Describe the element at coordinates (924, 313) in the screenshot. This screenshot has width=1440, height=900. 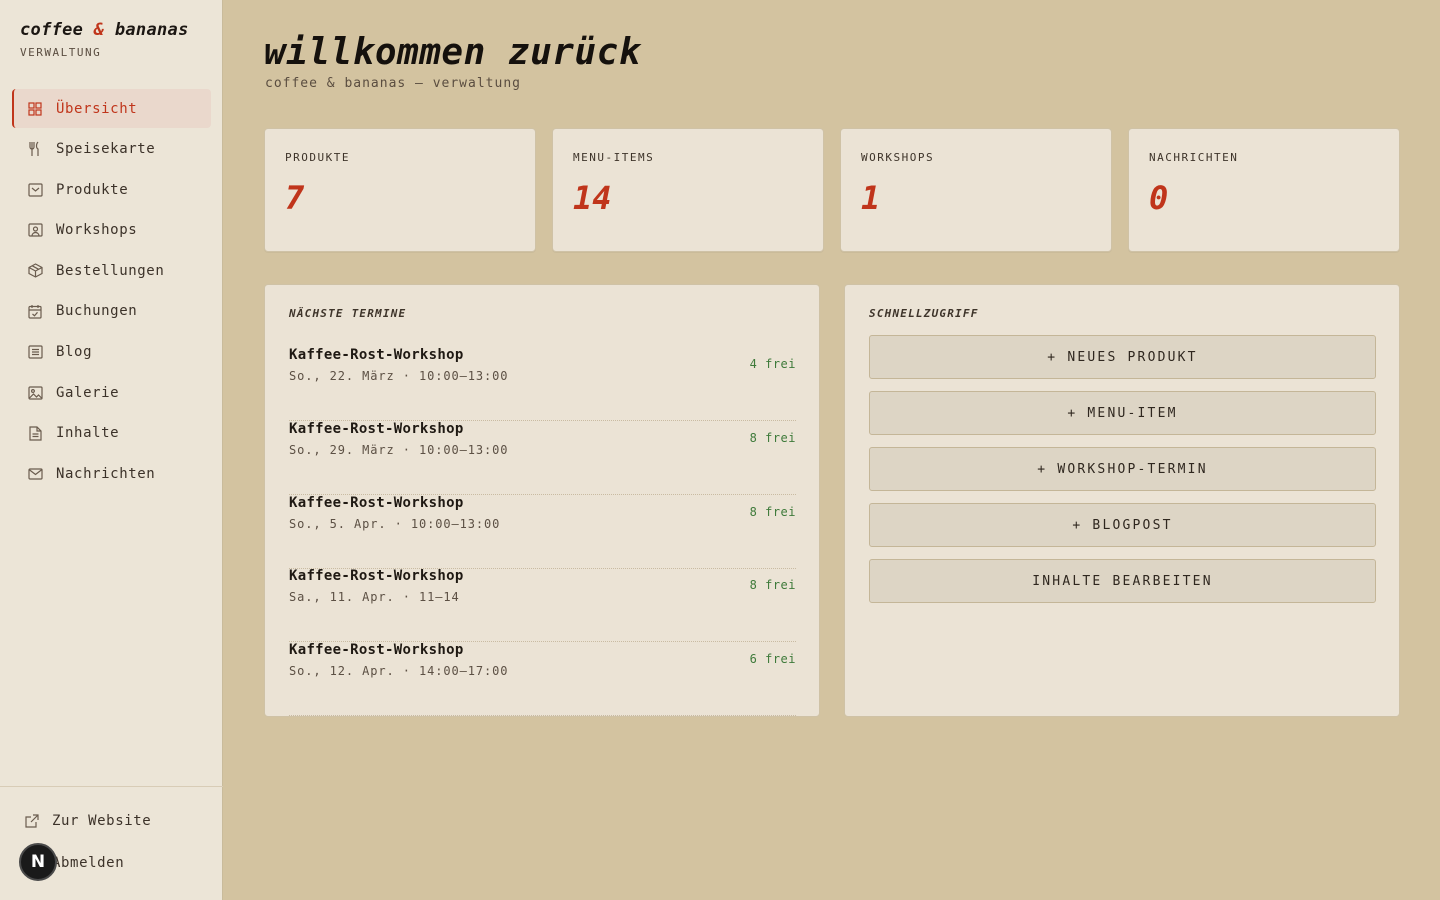
I see `panel-title: SCHNELLZUGRIFF` at that location.